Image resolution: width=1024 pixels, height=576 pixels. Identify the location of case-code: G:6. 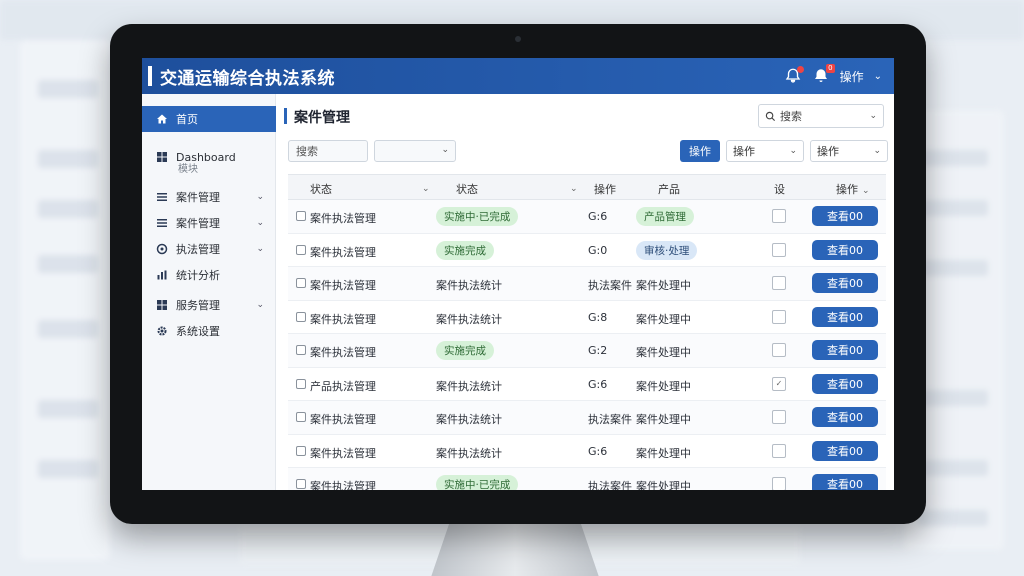
(598, 216).